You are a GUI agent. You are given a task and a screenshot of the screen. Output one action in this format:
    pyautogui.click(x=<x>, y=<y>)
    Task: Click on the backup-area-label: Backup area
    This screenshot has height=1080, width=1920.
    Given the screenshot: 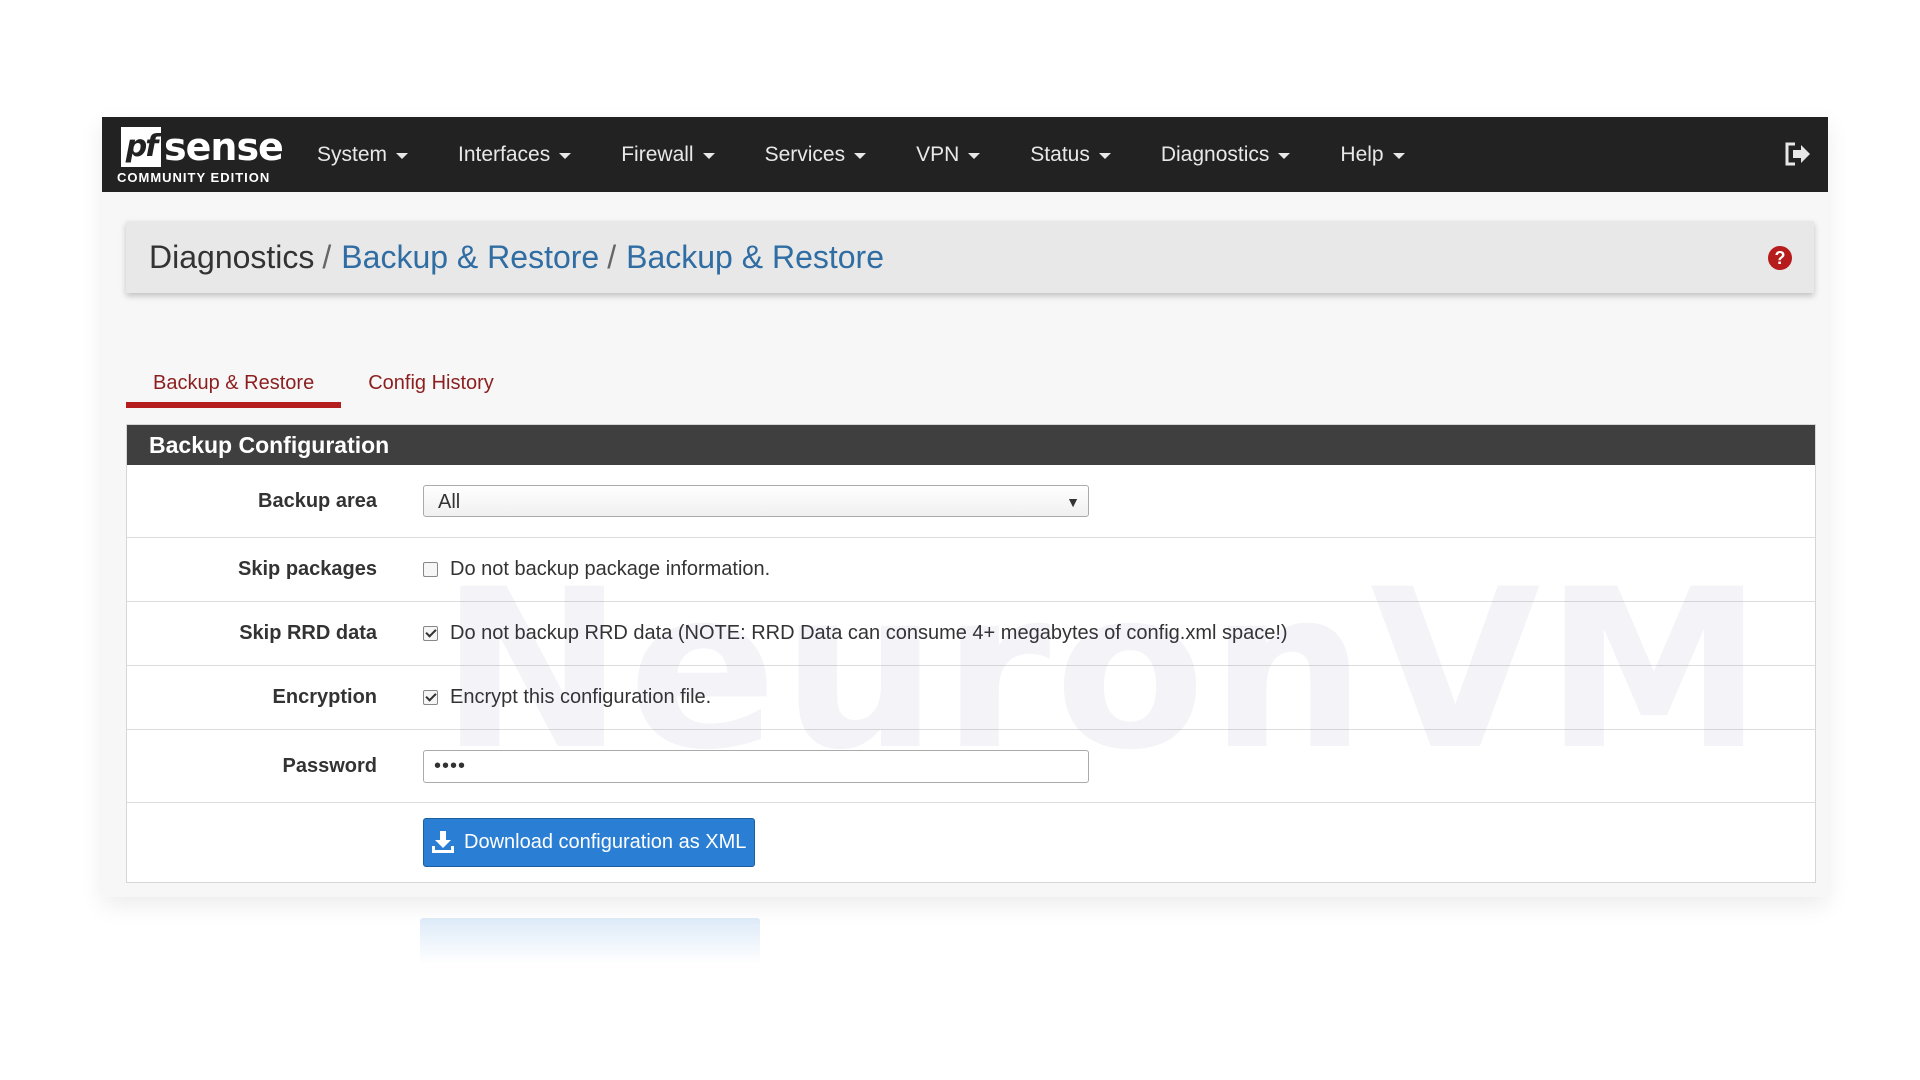 What is the action you would take?
    pyautogui.click(x=317, y=500)
    